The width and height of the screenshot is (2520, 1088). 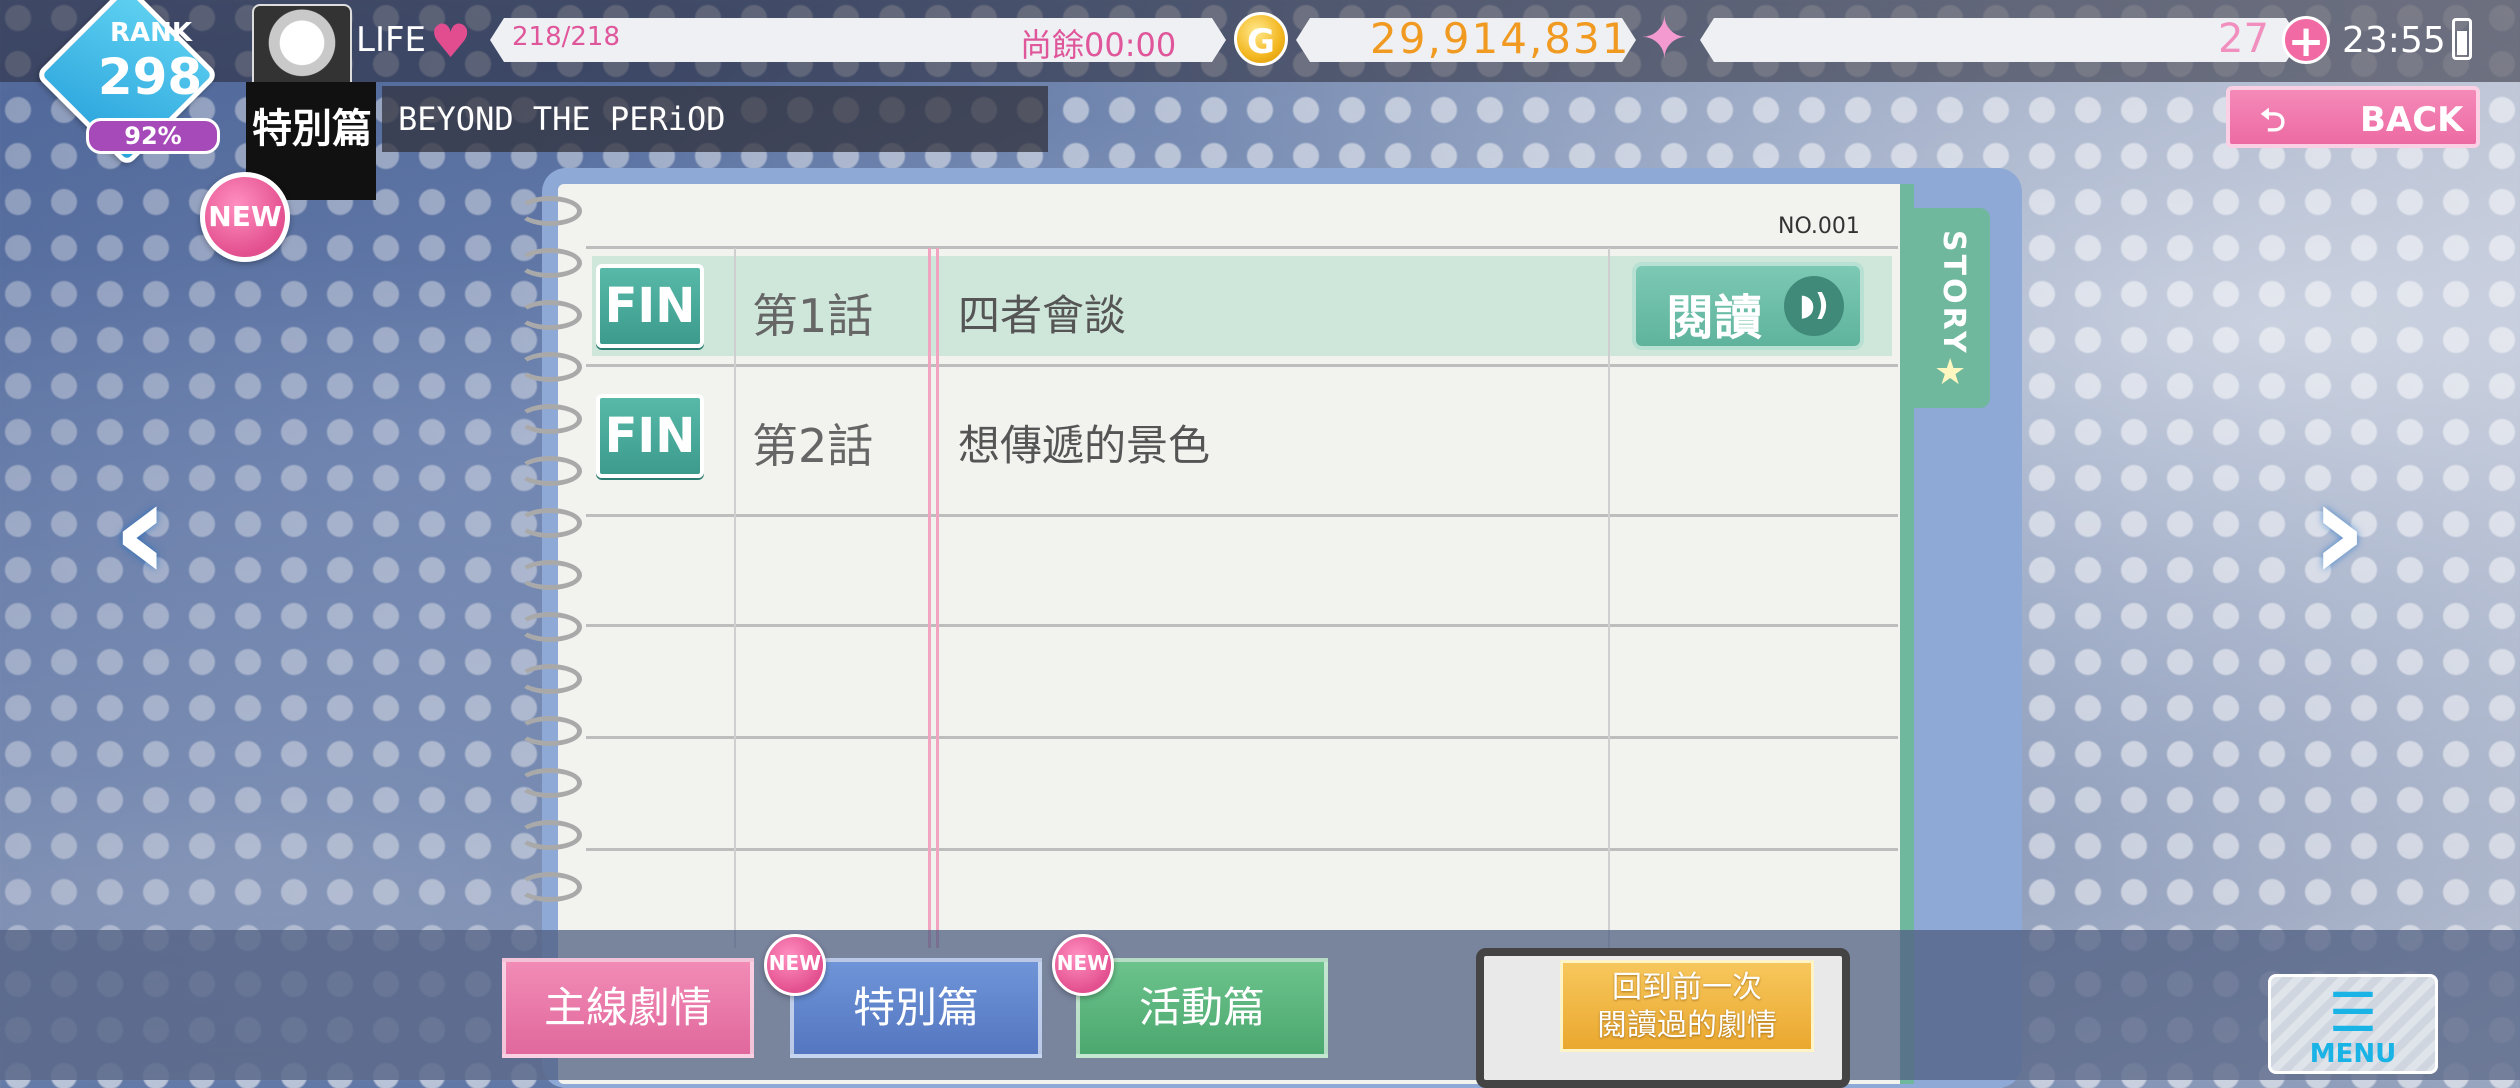 I want to click on episode-title: 四者會談, so click(x=1042, y=312).